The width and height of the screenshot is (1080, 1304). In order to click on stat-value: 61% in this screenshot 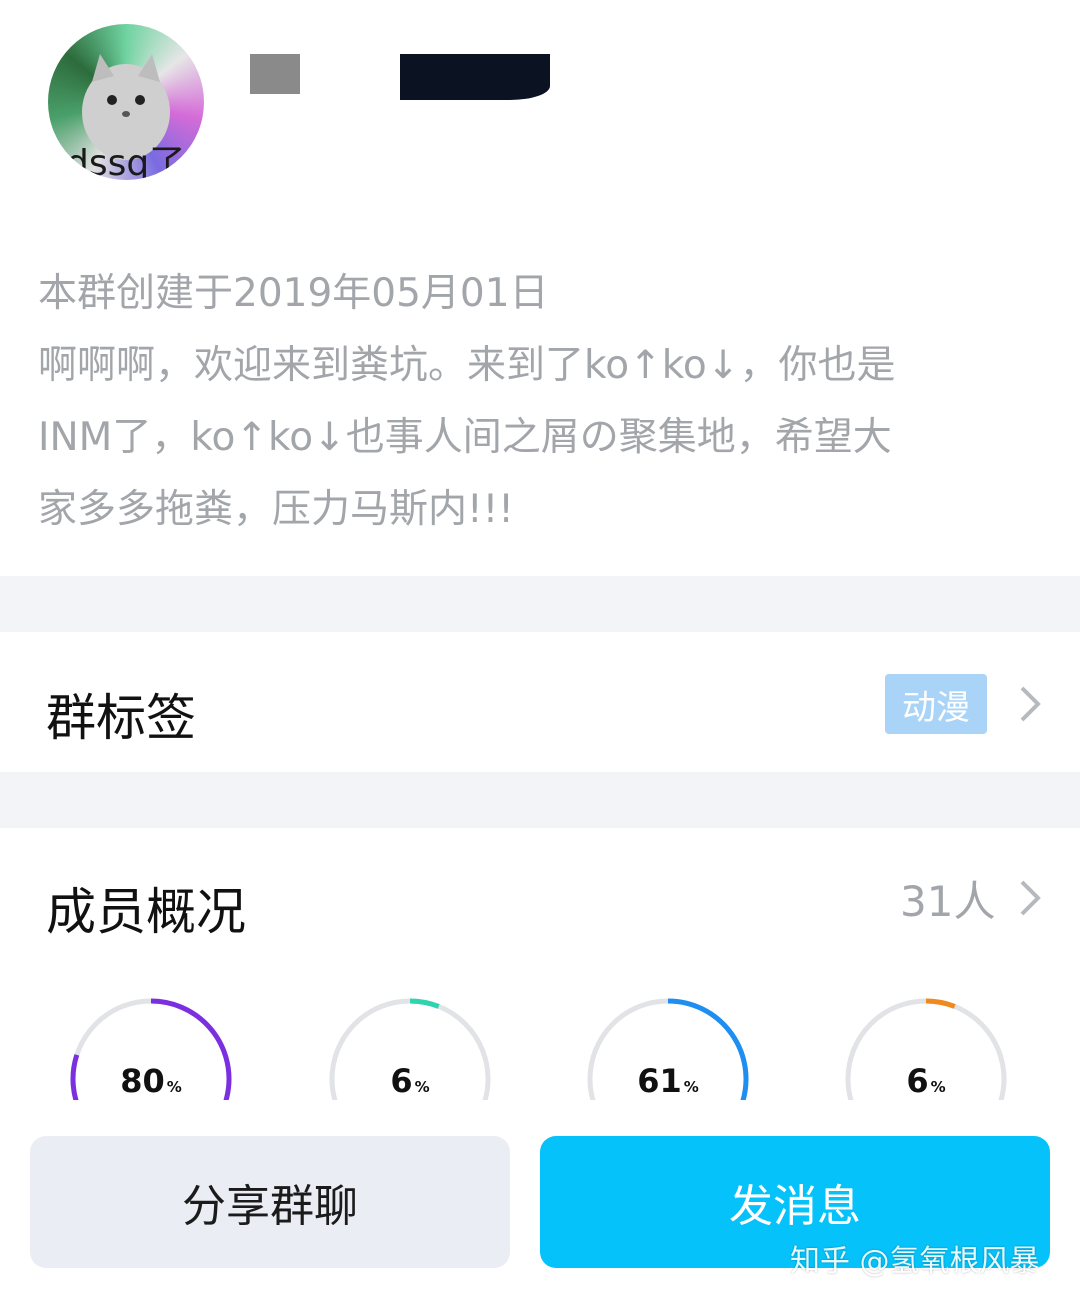, I will do `click(668, 1081)`.